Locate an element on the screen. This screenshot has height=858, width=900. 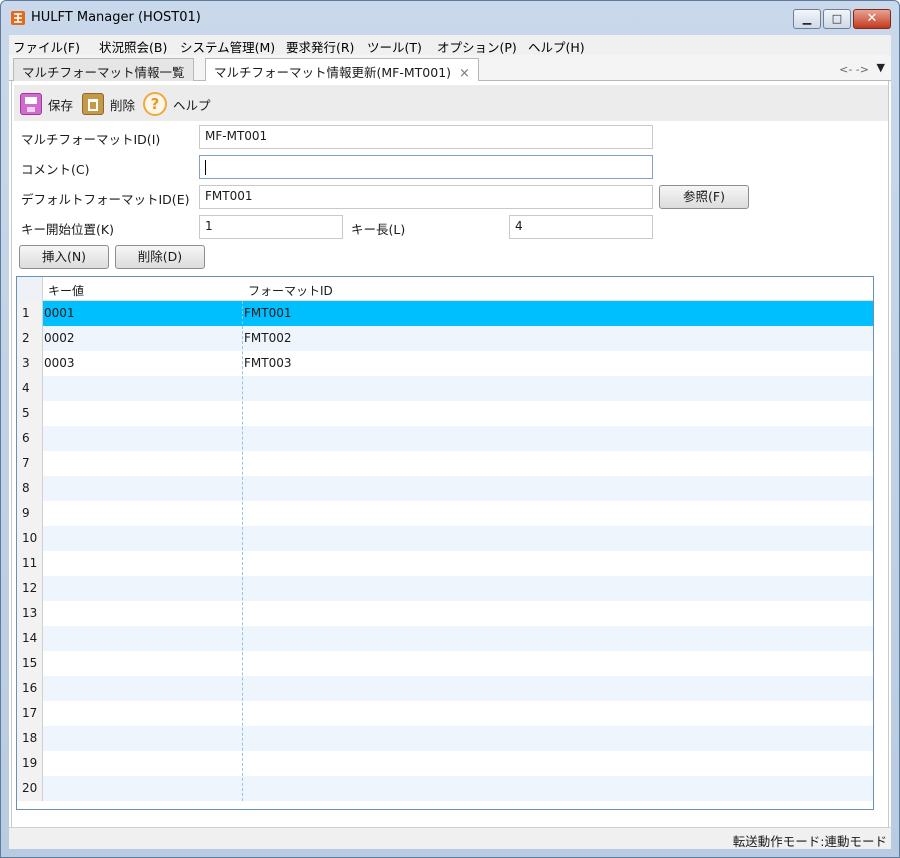
column-format-id: フォーマットID is located at coordinates (290, 290).